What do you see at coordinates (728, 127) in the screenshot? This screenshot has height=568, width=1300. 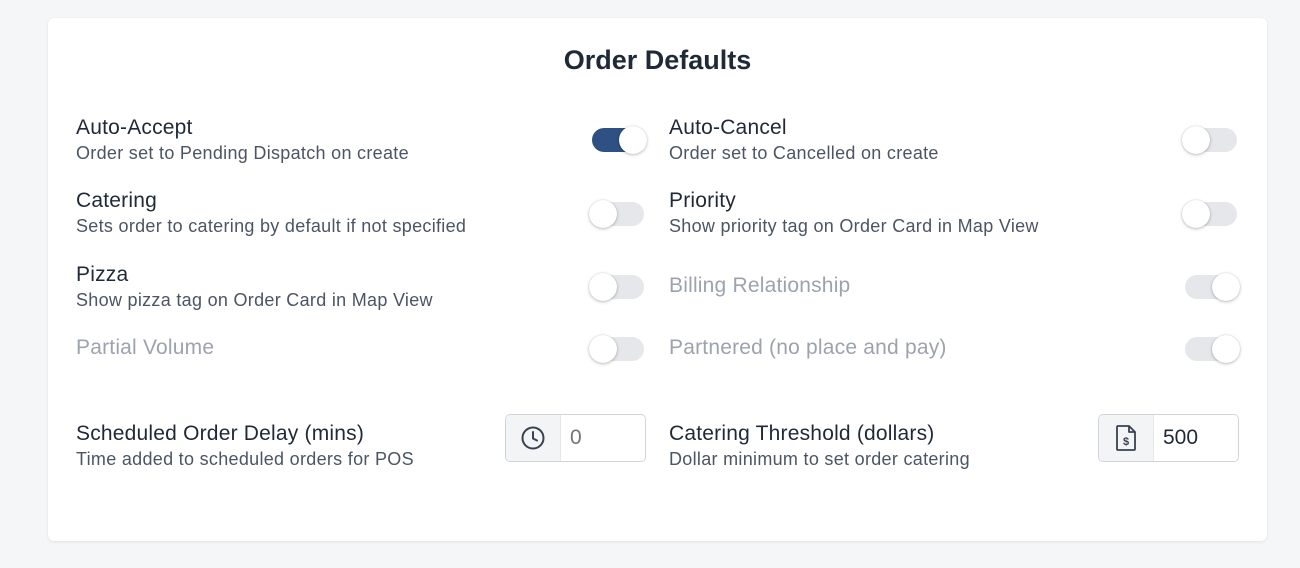 I see `auto-cancel-label: Auto-Cancel` at bounding box center [728, 127].